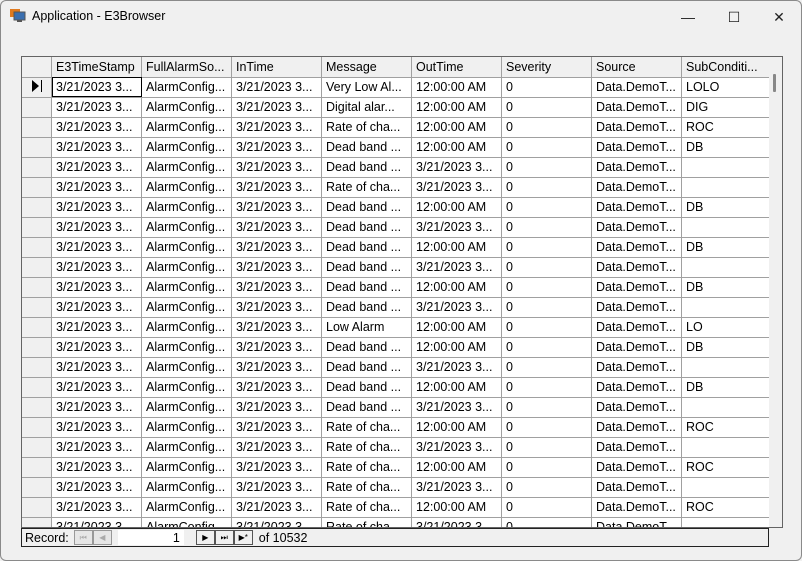 The width and height of the screenshot is (802, 561). What do you see at coordinates (456, 67) in the screenshot?
I see `column-header: OutTime` at bounding box center [456, 67].